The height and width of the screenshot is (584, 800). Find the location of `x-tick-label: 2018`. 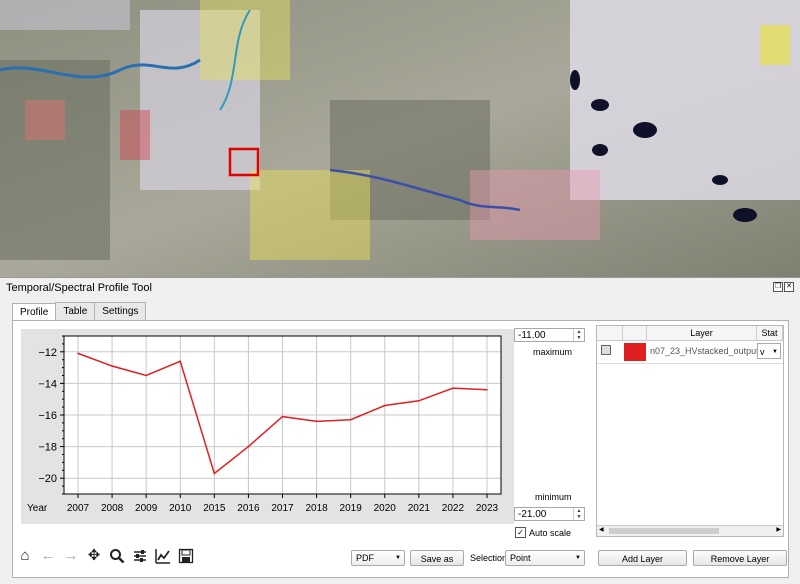

x-tick-label: 2018 is located at coordinates (316, 508).